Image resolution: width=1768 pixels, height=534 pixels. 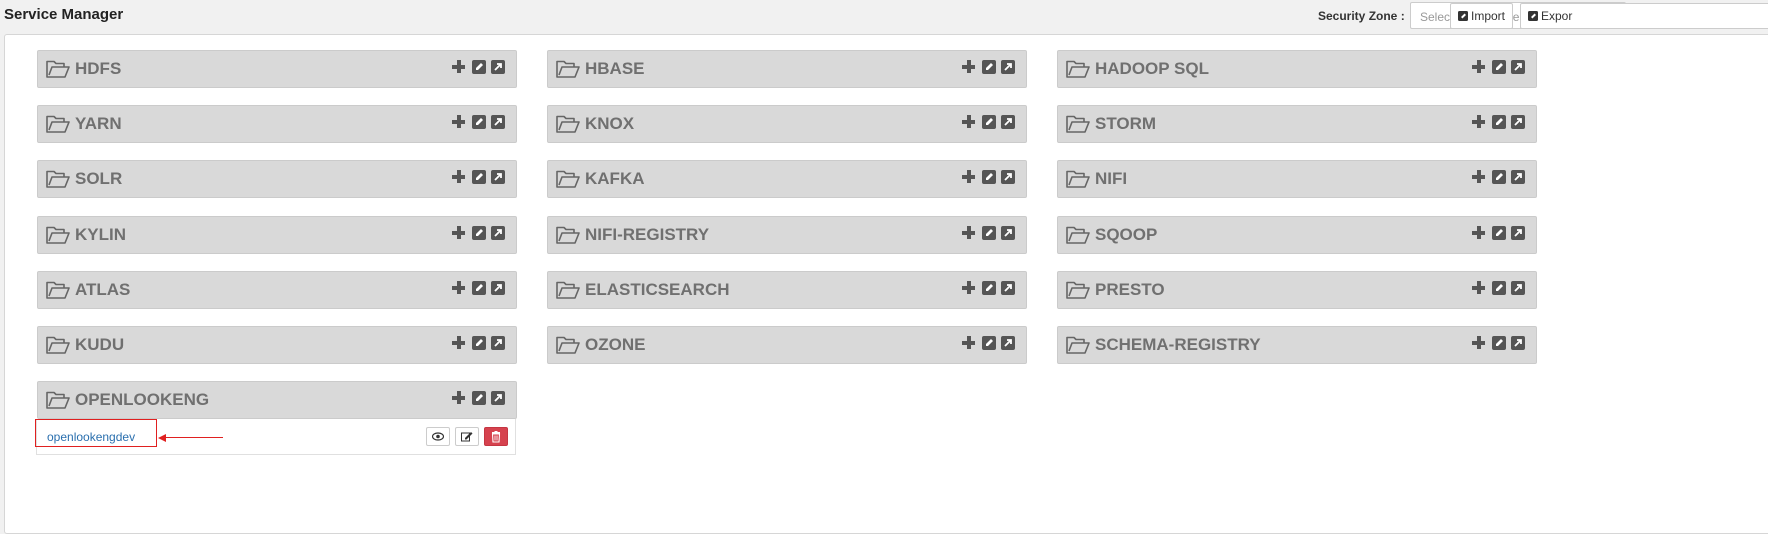 What do you see at coordinates (277, 179) in the screenshot?
I see `service-solr: SOLR` at bounding box center [277, 179].